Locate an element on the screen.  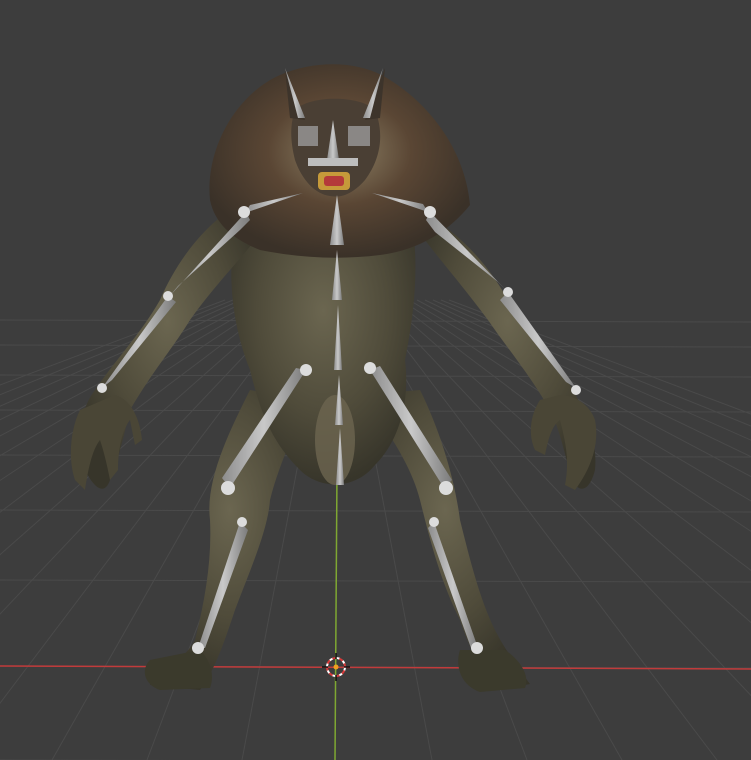
joint-hip-left is located at coordinates (306, 370).